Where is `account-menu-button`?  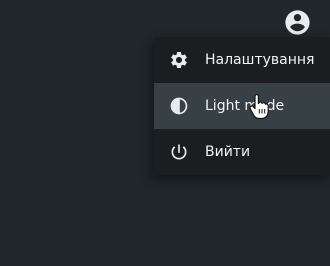
account-menu-button is located at coordinates (297, 22).